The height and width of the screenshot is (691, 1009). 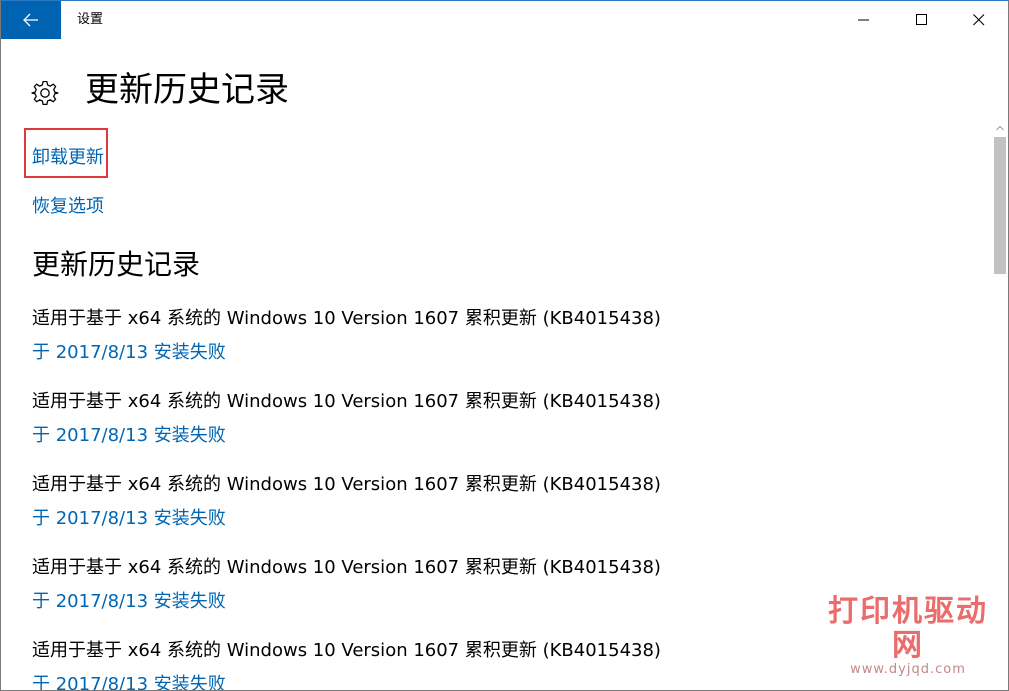 I want to click on chevron-up-icon, so click(x=1000, y=128).